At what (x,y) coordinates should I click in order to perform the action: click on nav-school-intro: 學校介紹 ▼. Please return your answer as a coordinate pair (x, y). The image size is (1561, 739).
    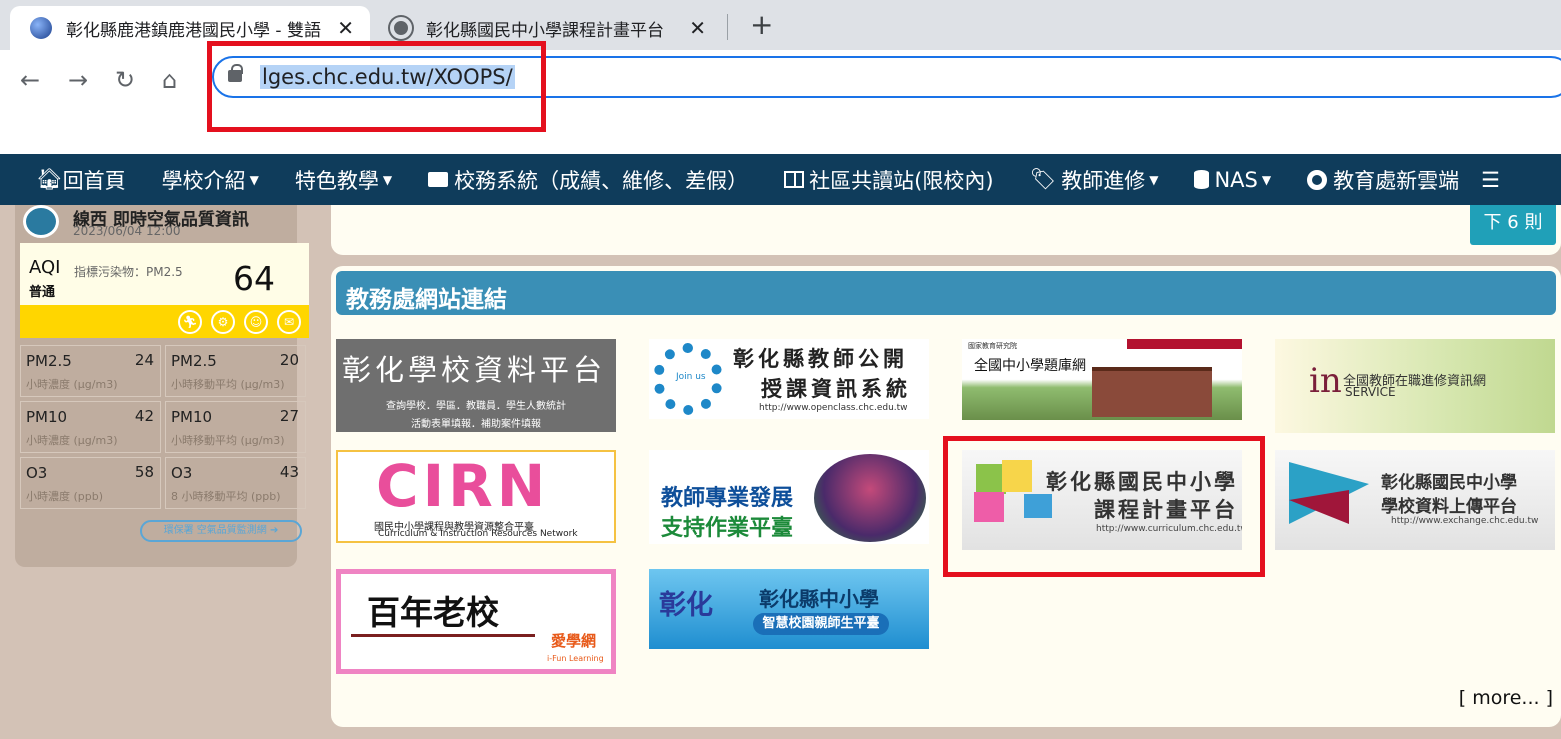
    Looking at the image, I should click on (210, 180).